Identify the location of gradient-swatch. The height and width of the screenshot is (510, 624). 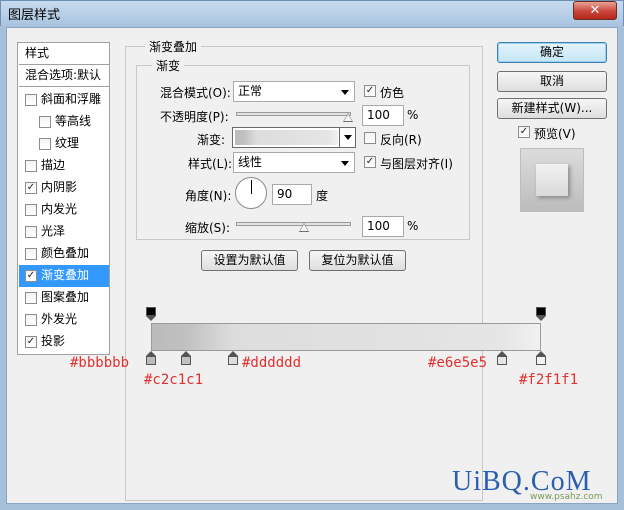
(286, 137).